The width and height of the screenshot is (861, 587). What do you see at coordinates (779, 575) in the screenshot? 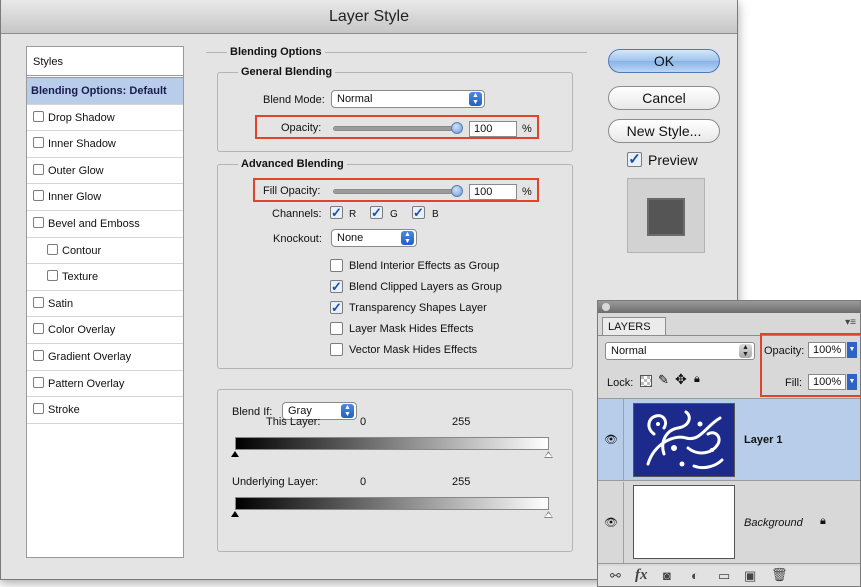
I see `trash-icon: 🗑︎` at bounding box center [779, 575].